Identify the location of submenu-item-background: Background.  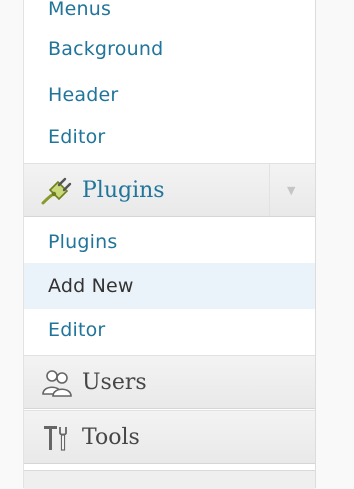
(169, 49).